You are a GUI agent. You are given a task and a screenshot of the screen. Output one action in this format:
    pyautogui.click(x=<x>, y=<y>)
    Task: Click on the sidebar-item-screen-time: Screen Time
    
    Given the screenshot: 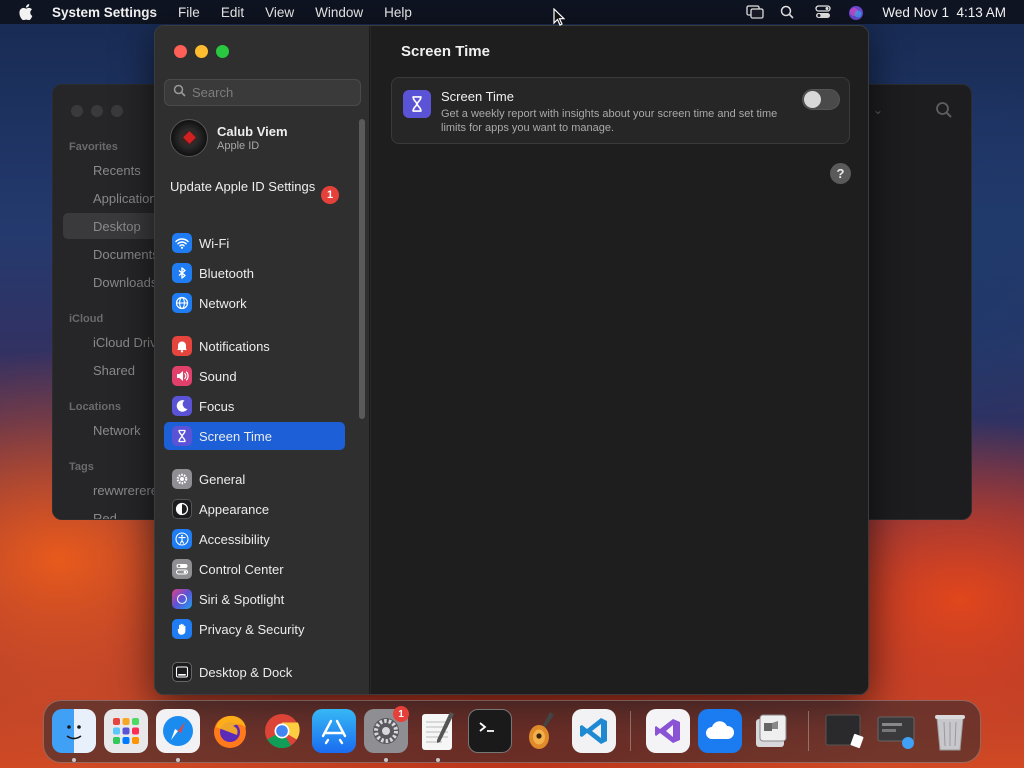 What is the action you would take?
    pyautogui.click(x=254, y=436)
    